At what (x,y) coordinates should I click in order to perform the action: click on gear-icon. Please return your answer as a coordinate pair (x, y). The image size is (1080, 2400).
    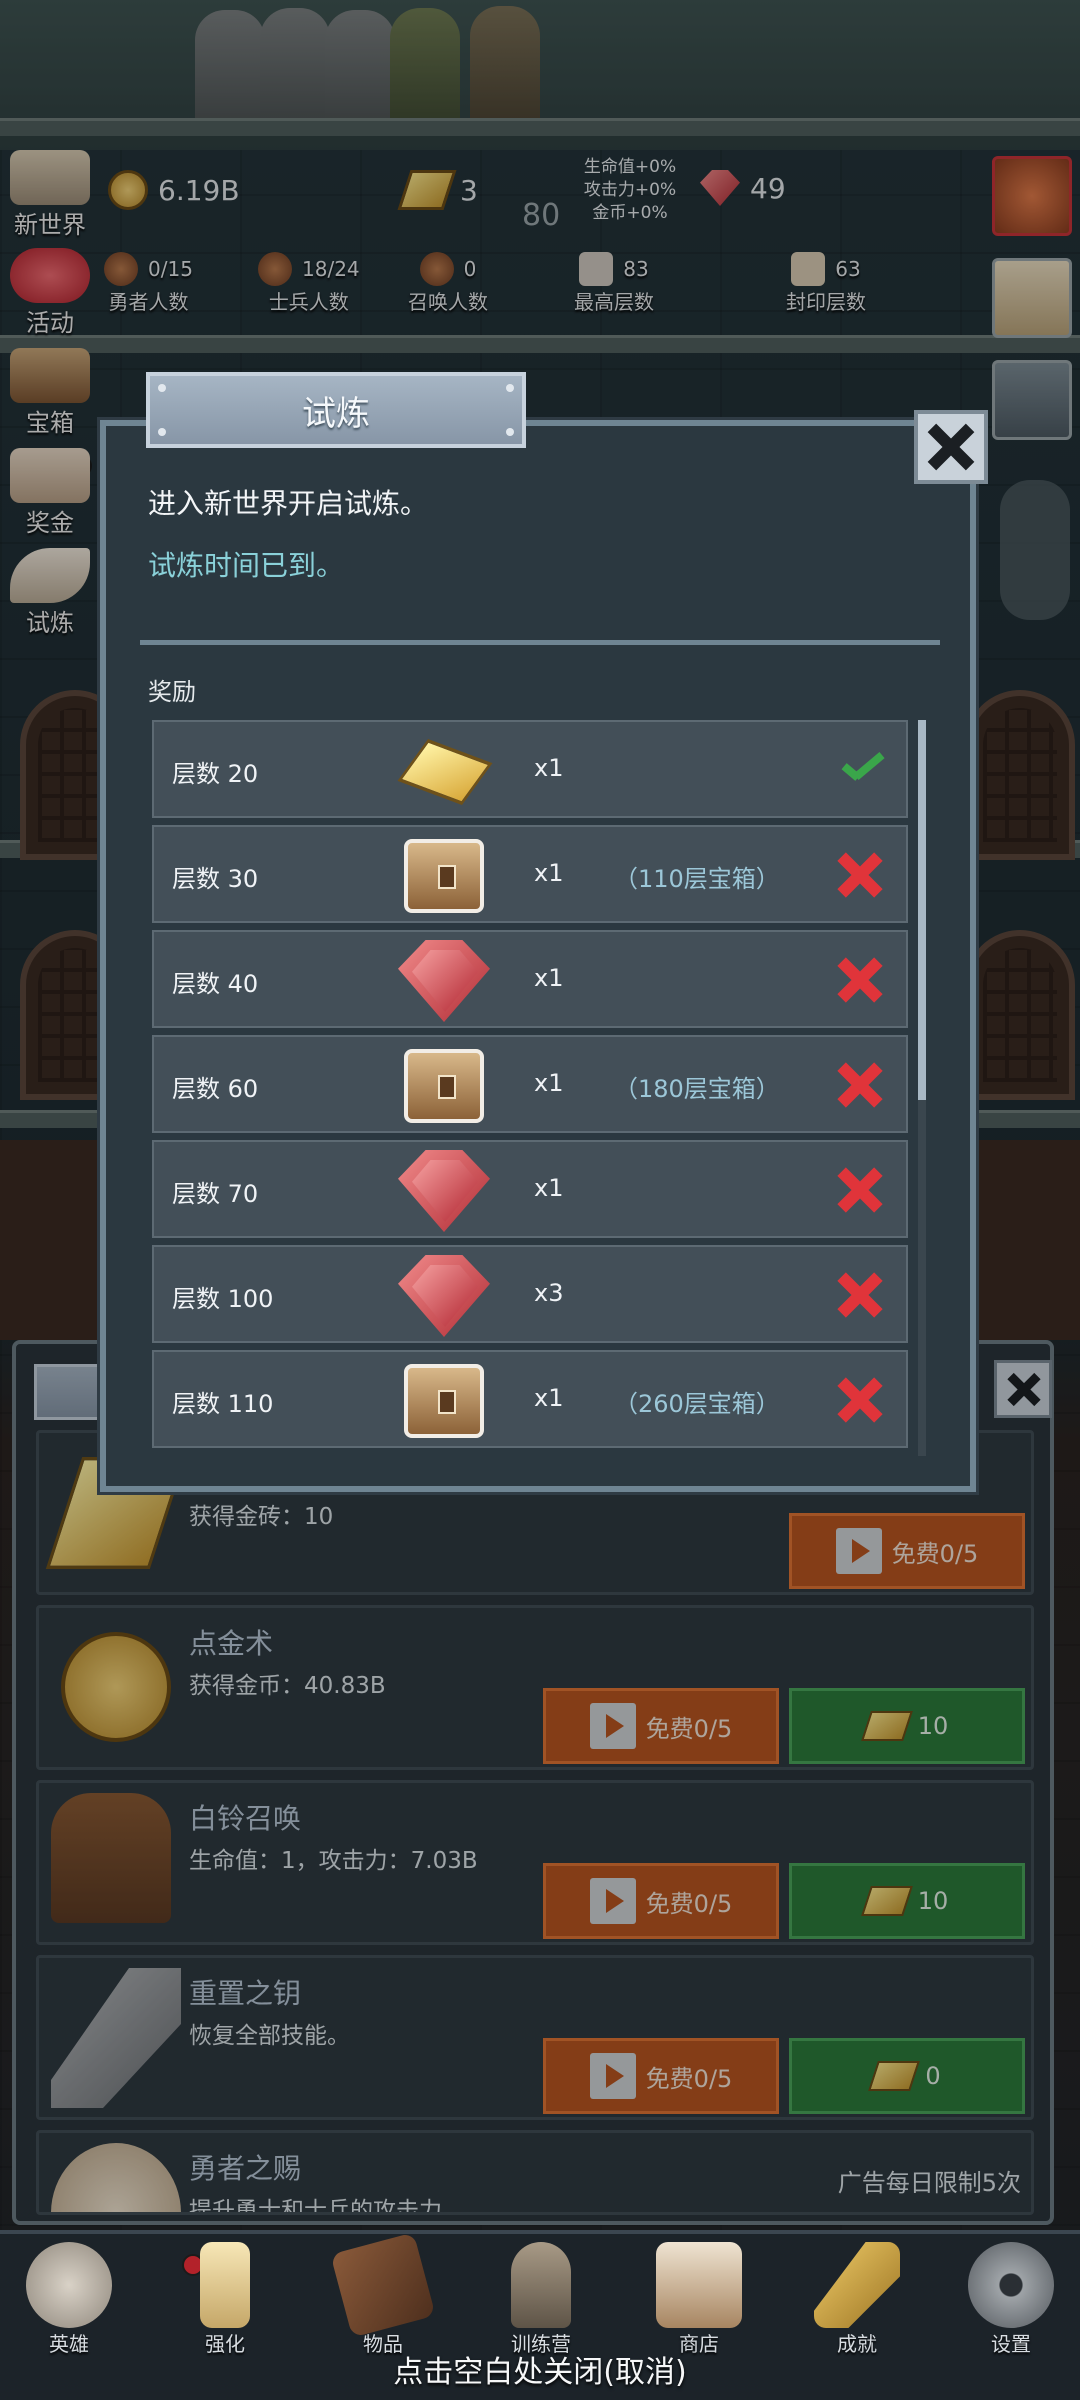
    Looking at the image, I should click on (1011, 2285).